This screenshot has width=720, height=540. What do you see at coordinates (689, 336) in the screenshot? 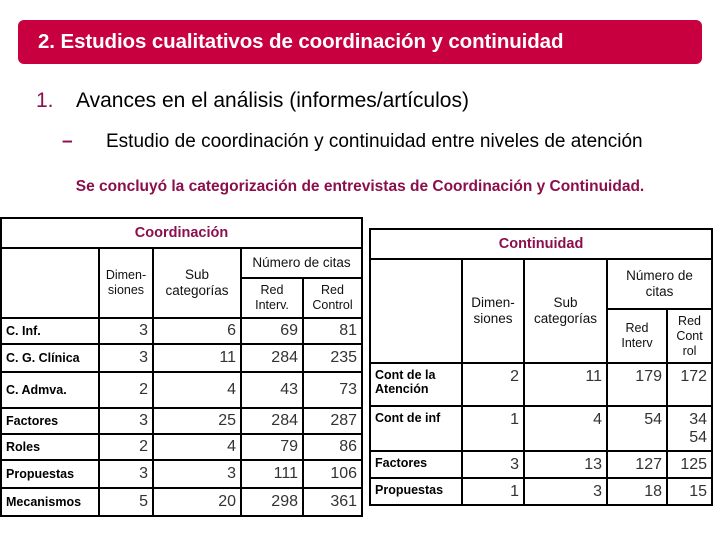
I see `header-red-control: Red Cont rol` at bounding box center [689, 336].